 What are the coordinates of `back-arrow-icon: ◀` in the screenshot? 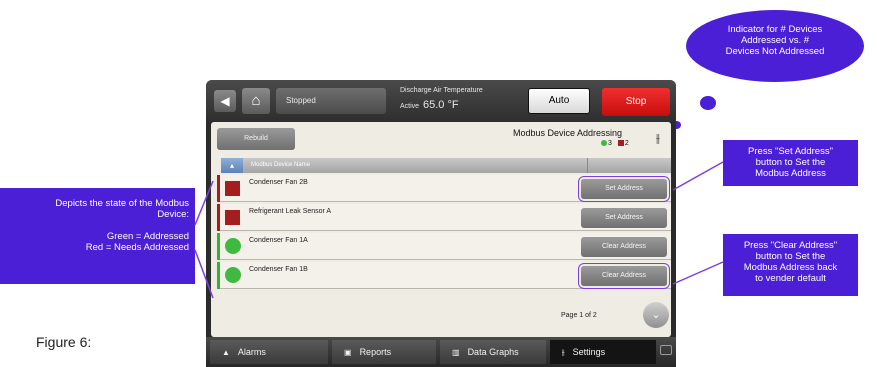 It's located at (225, 101).